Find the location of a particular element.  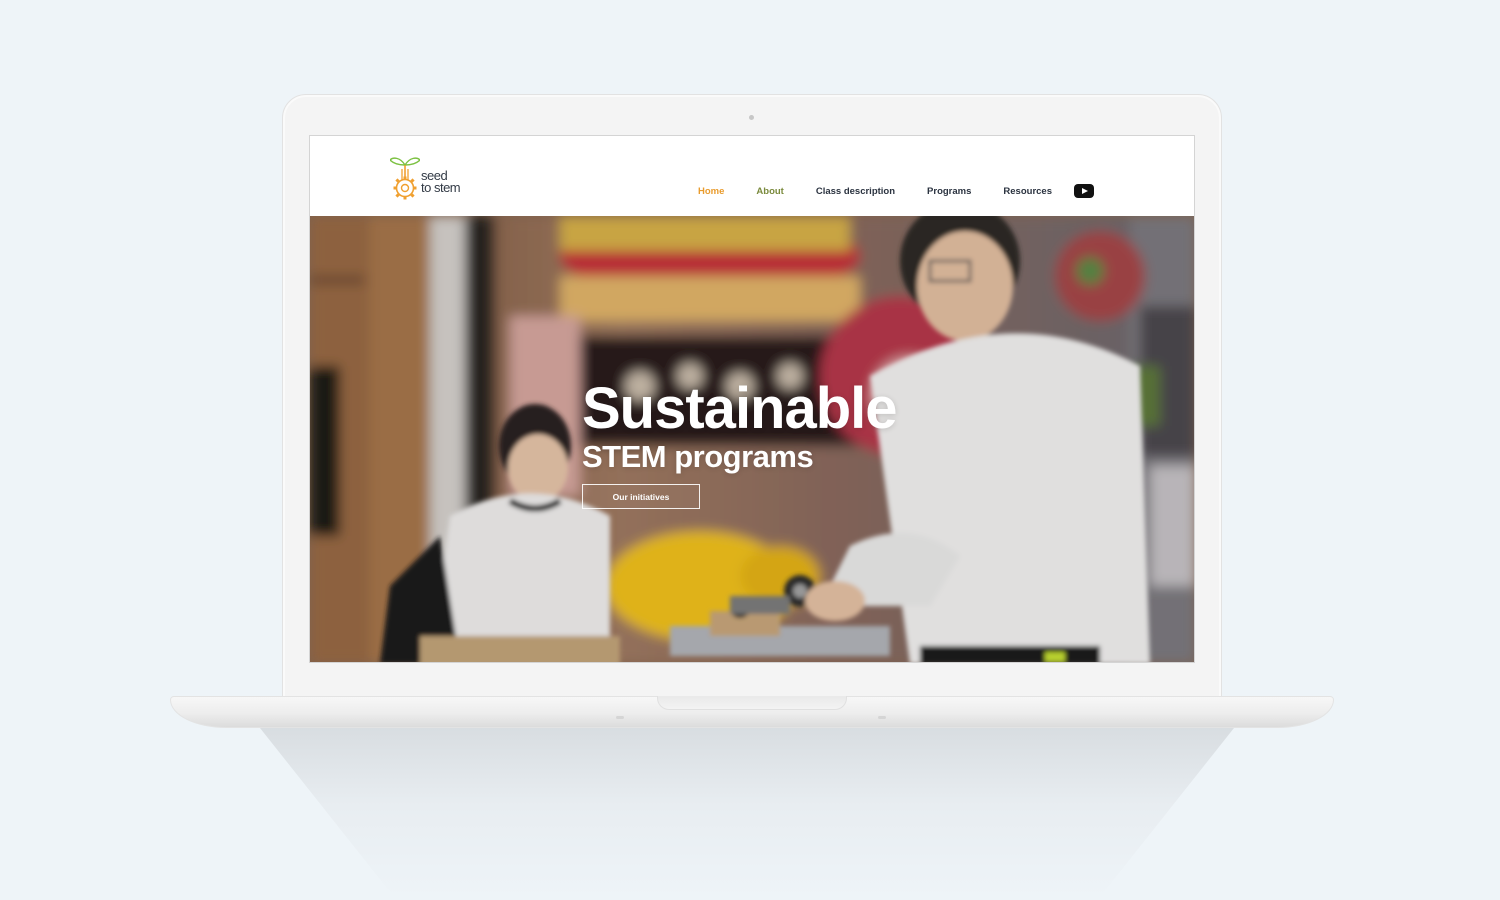

nav-home: Home is located at coordinates (711, 191).